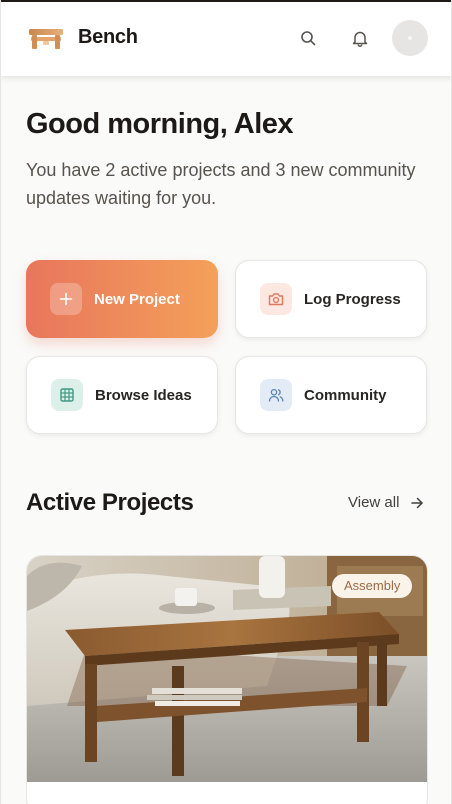 The width and height of the screenshot is (452, 804). Describe the element at coordinates (46, 39) in the screenshot. I see `bench-logo-icon` at that location.